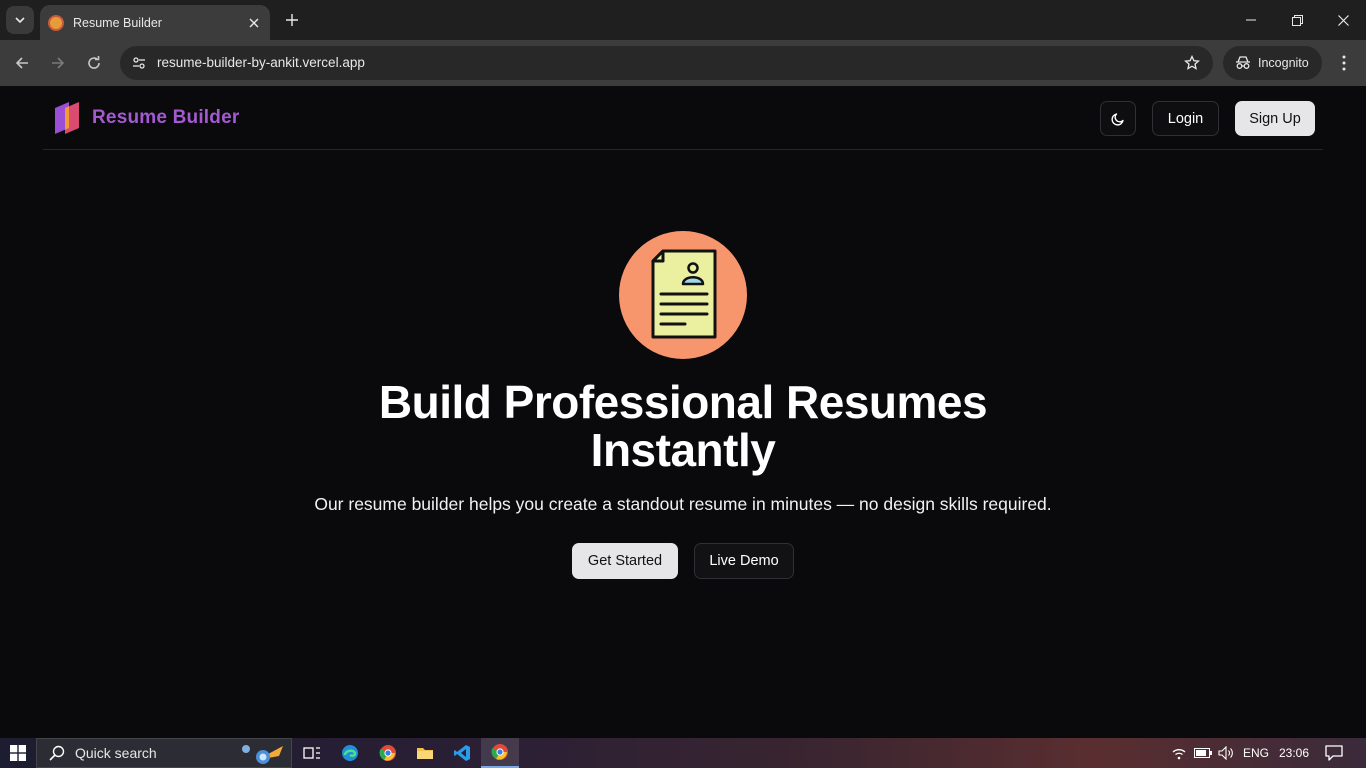 The image size is (1366, 768). I want to click on browser-tabstrip: Resume Builder, so click(683, 20).